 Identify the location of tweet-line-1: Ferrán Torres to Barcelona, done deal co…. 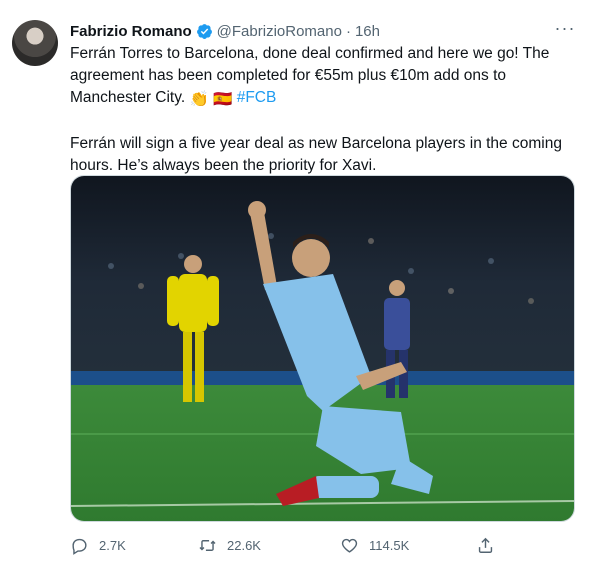
(310, 75).